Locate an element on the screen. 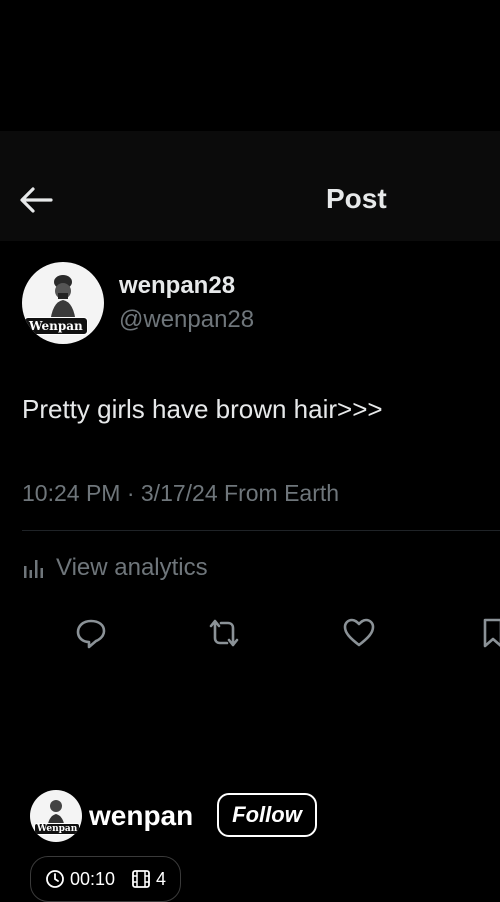 The width and height of the screenshot is (500, 902). avatar: Wenpan is located at coordinates (63, 303).